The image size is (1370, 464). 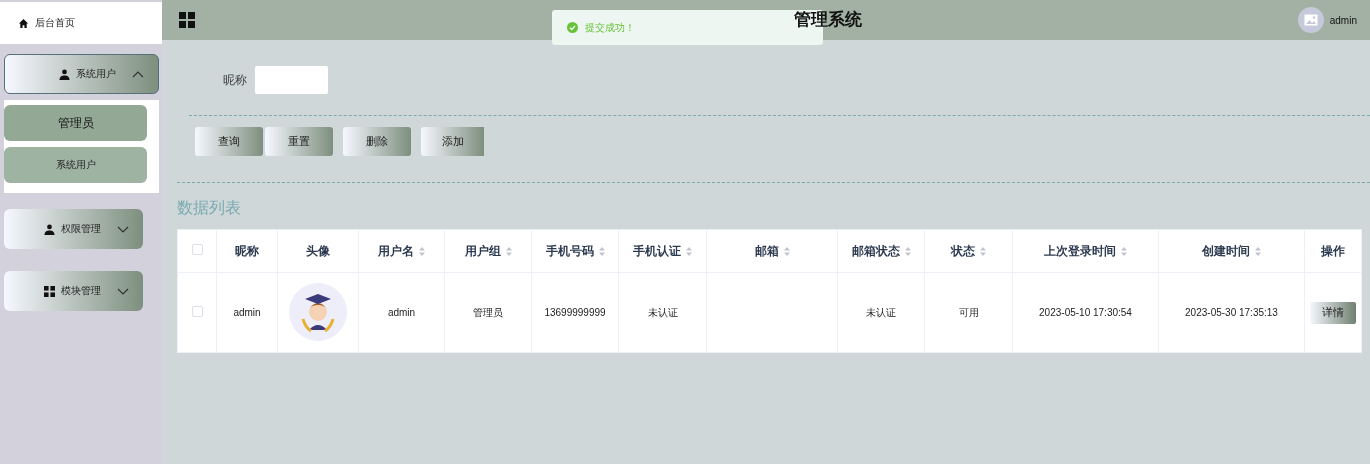 What do you see at coordinates (75, 123) in the screenshot?
I see `submenu-item: 管理员` at bounding box center [75, 123].